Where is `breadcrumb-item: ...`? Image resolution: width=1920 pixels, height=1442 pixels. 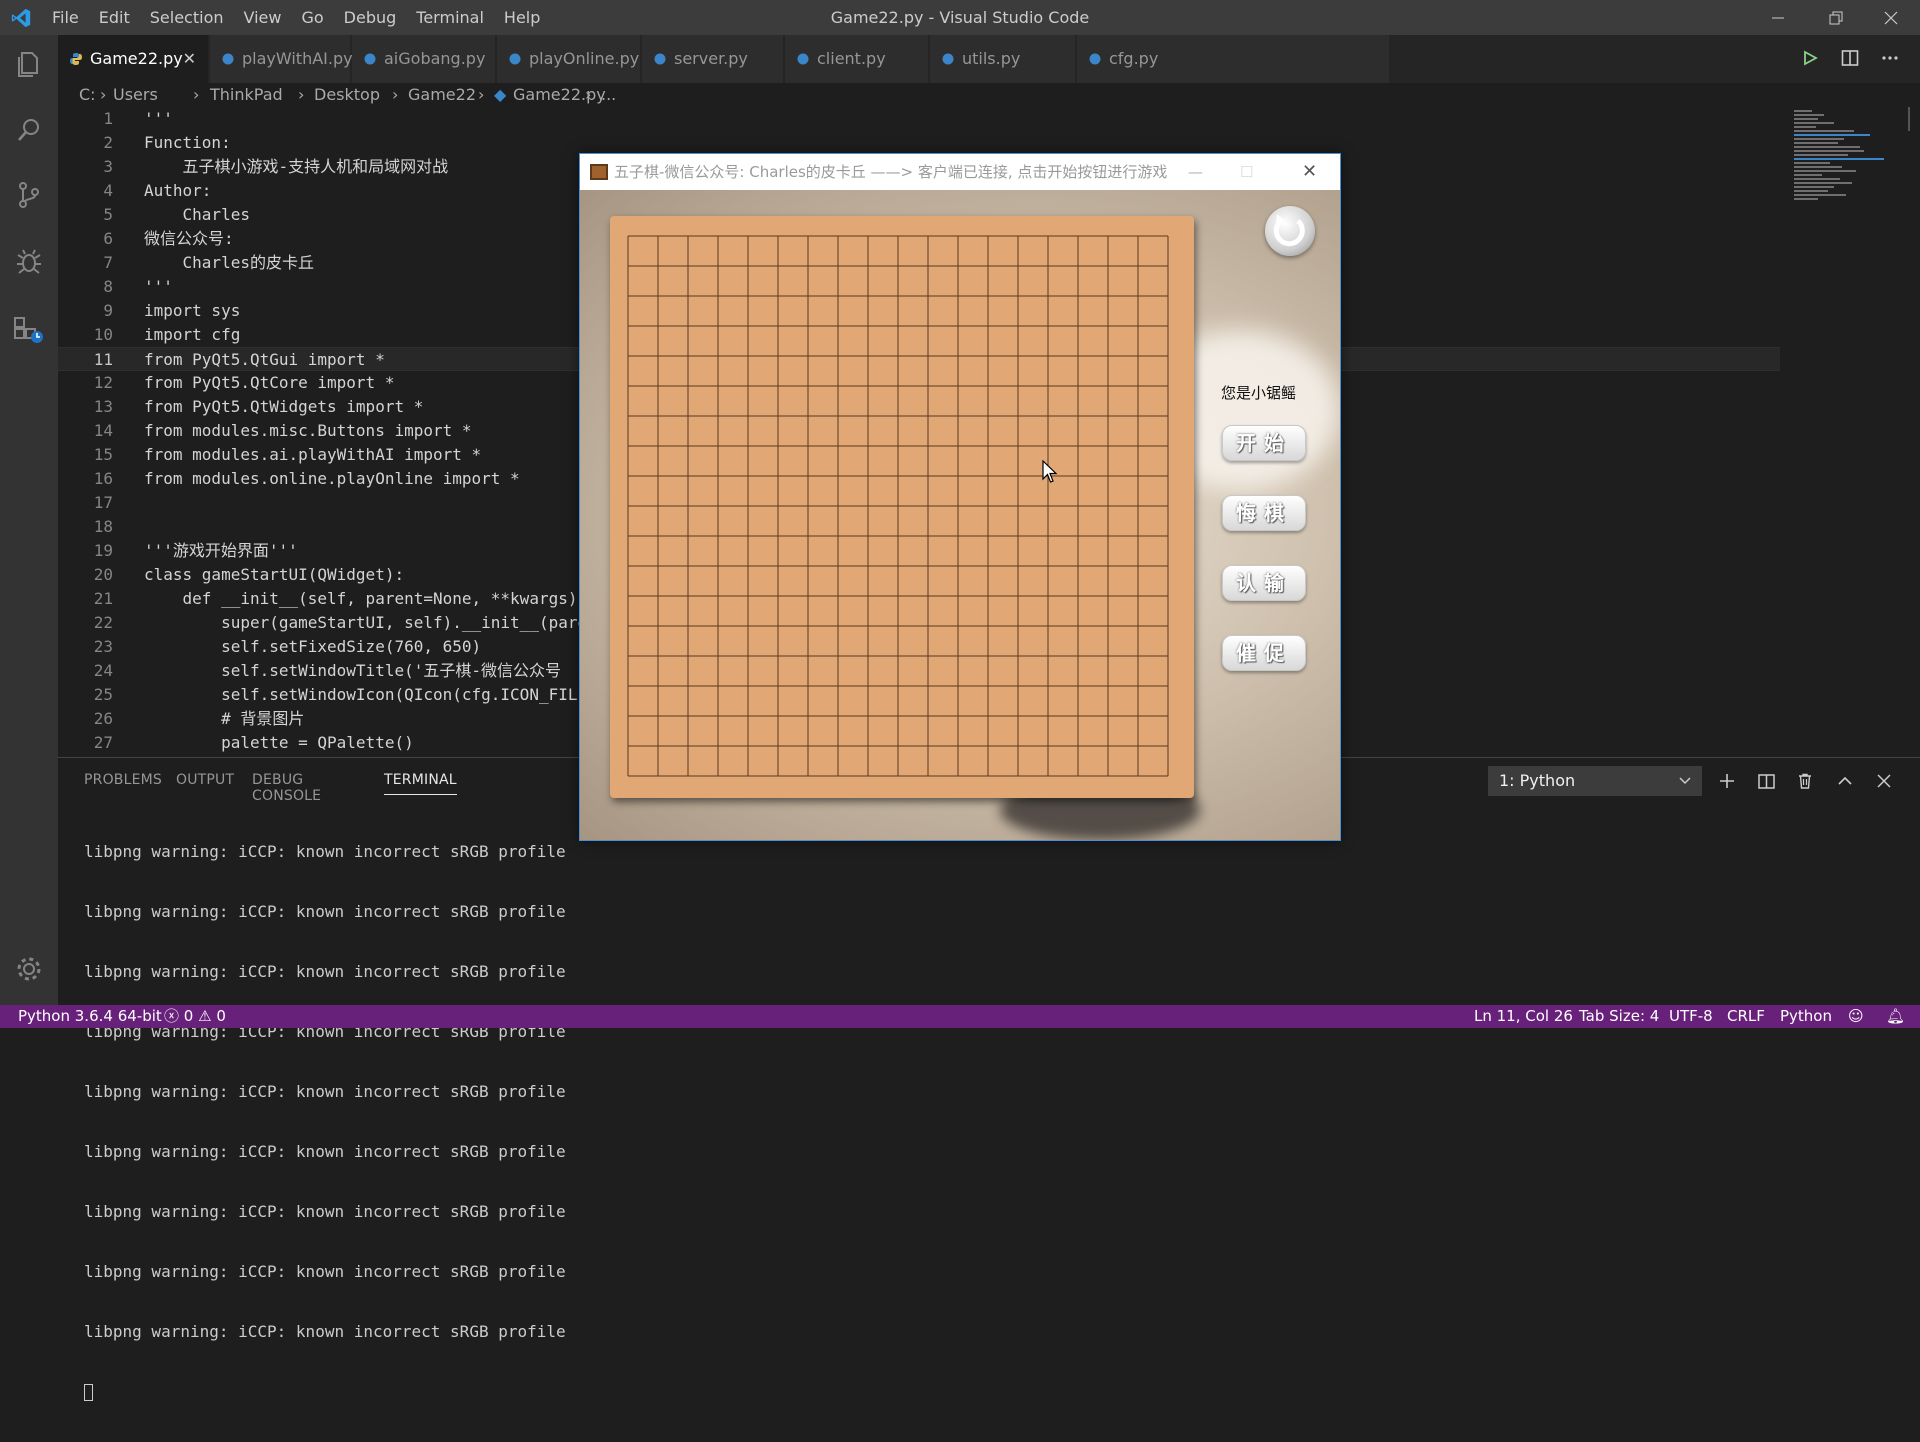 breadcrumb-item: ... is located at coordinates (608, 94).